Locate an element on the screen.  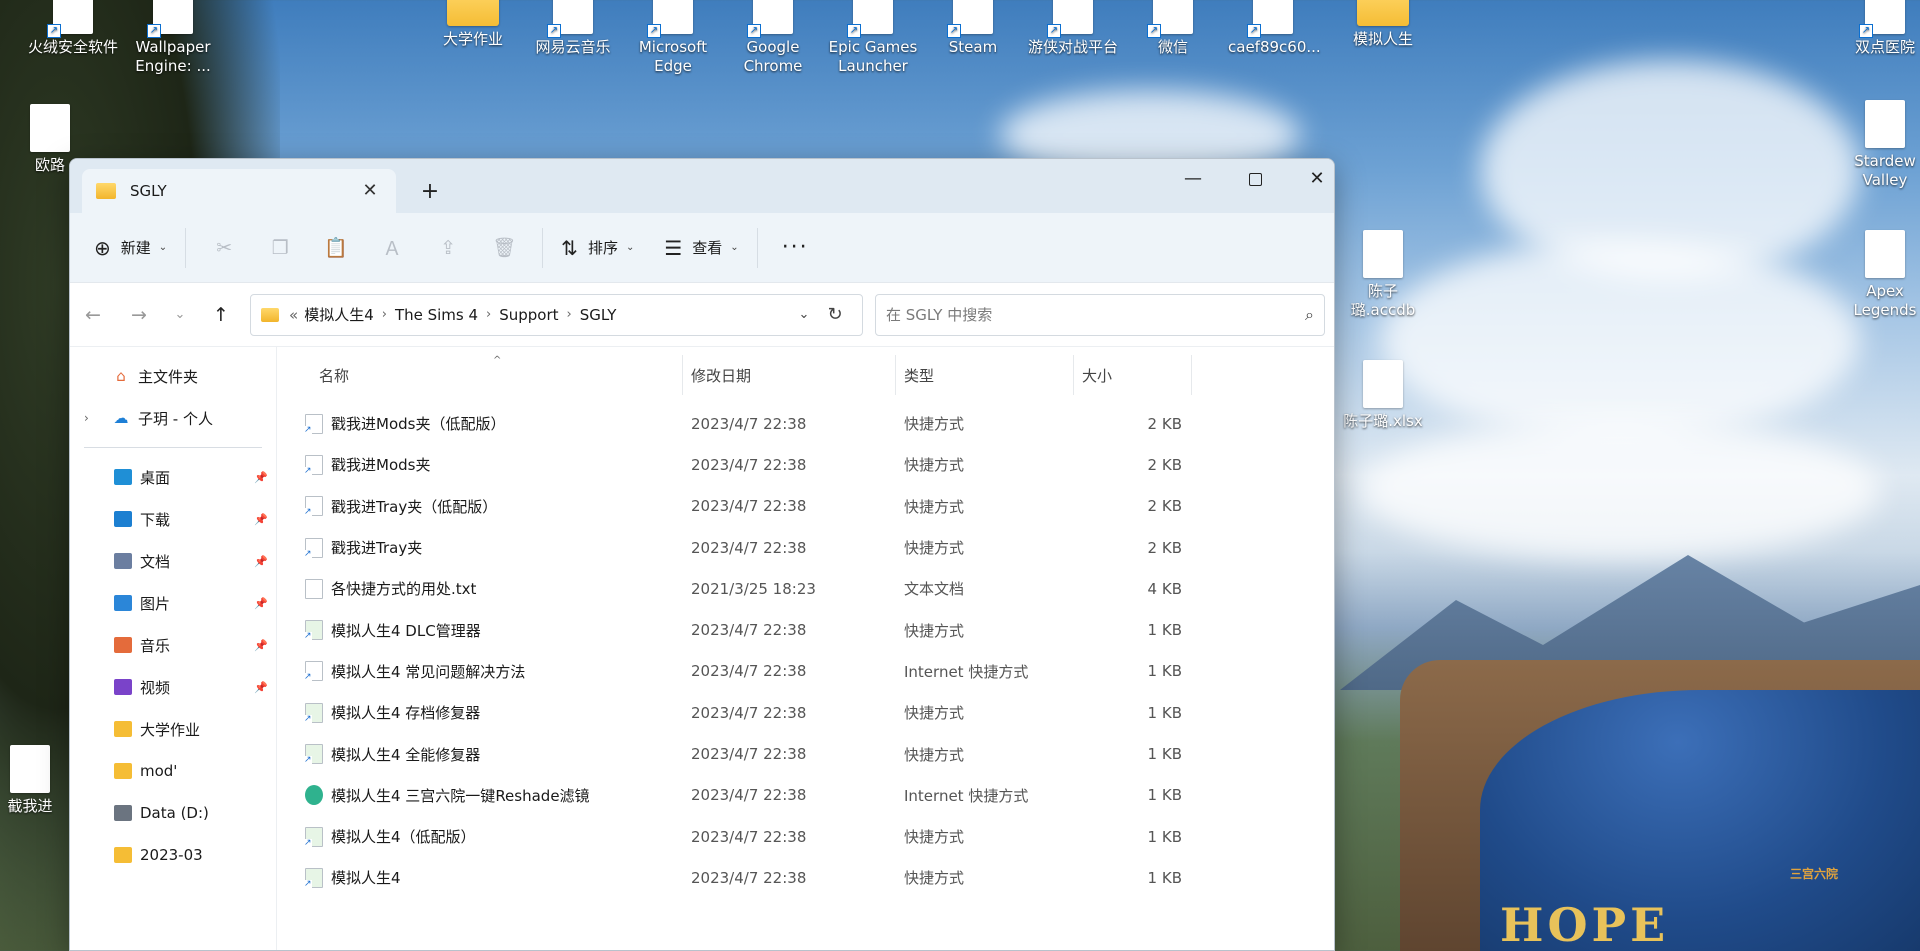
breadcrumb-overflow: « is located at coordinates (293, 315).